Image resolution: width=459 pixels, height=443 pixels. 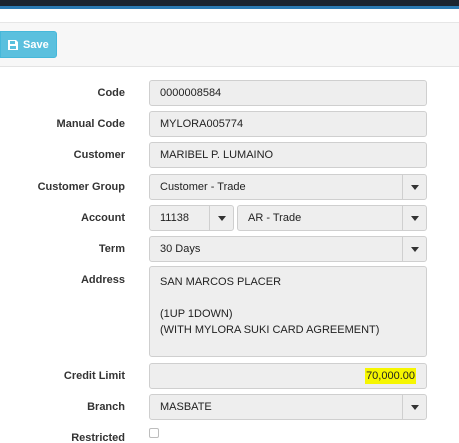 I want to click on credit-limit-value: 70,000.00, so click(x=390, y=376).